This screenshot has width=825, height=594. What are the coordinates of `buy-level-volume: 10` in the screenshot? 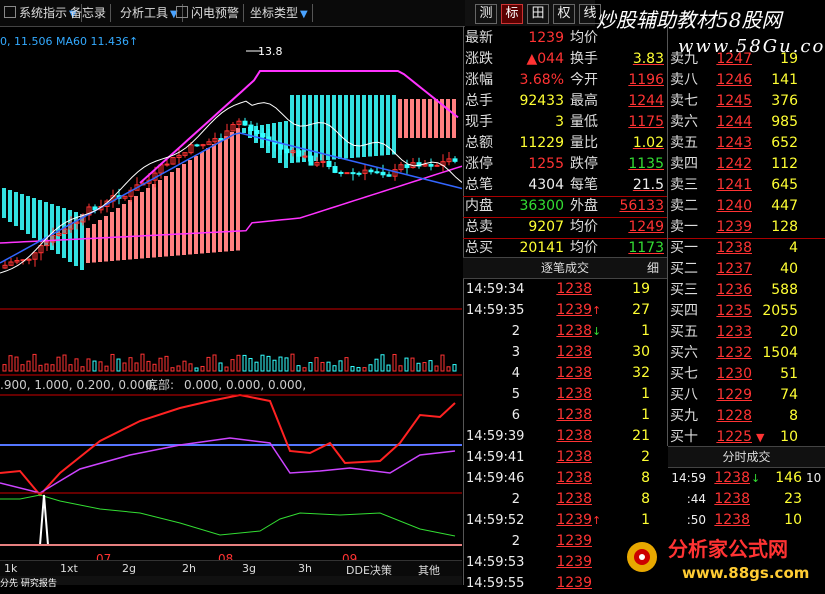 It's located at (789, 437).